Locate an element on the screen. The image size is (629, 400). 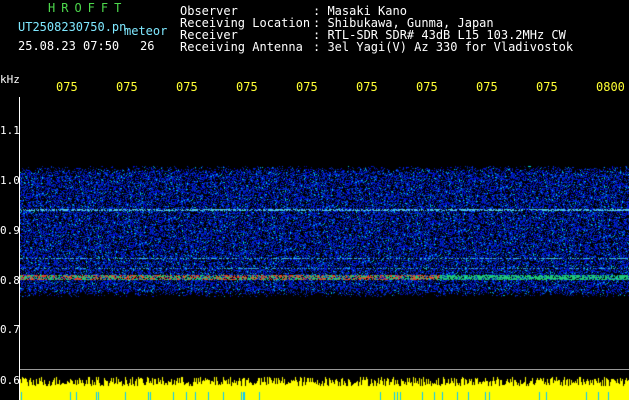
y-tick: 0.6 is located at coordinates (10, 380).